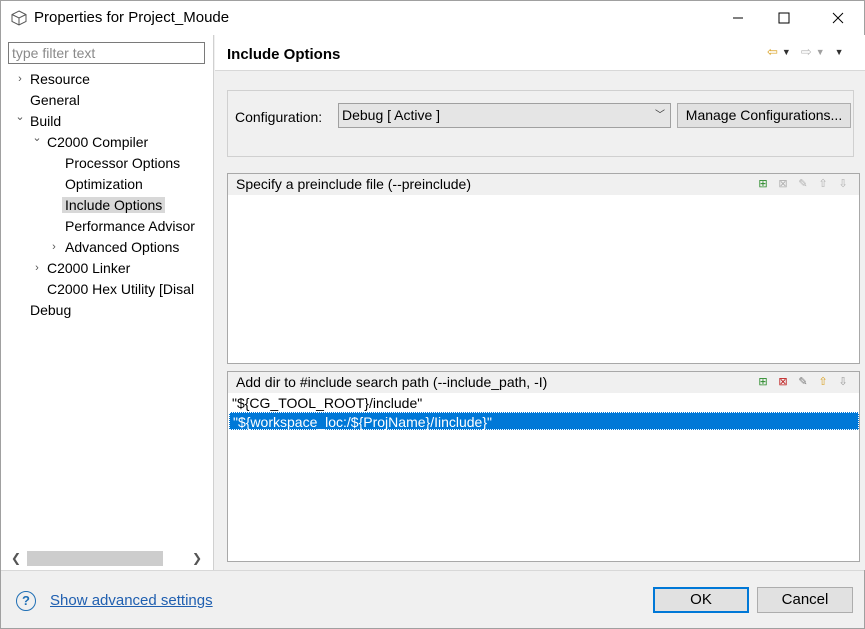 This screenshot has width=865, height=629. I want to click on chevron-down-icon: ﹀, so click(660, 115).